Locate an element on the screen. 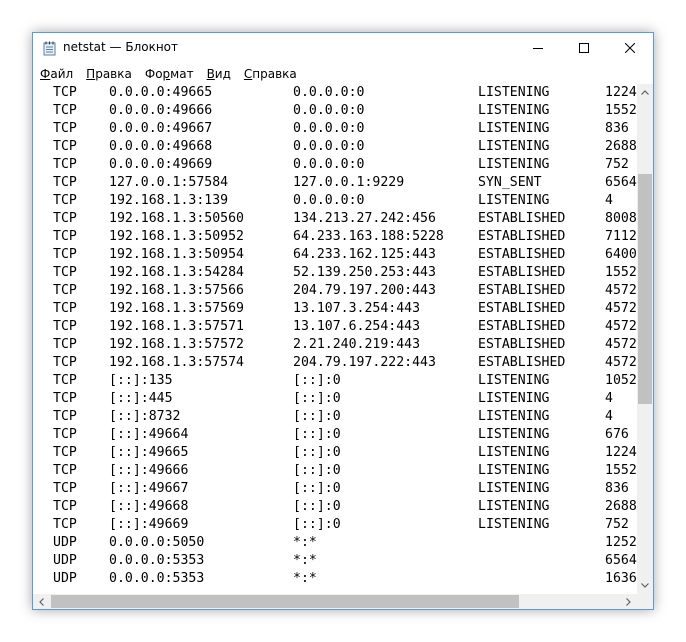 This screenshot has width=686, height=642. text-line: TCP 0.0.0.0:49665 0.0.0.0:0 LISTENING 1224 is located at coordinates (335, 93).